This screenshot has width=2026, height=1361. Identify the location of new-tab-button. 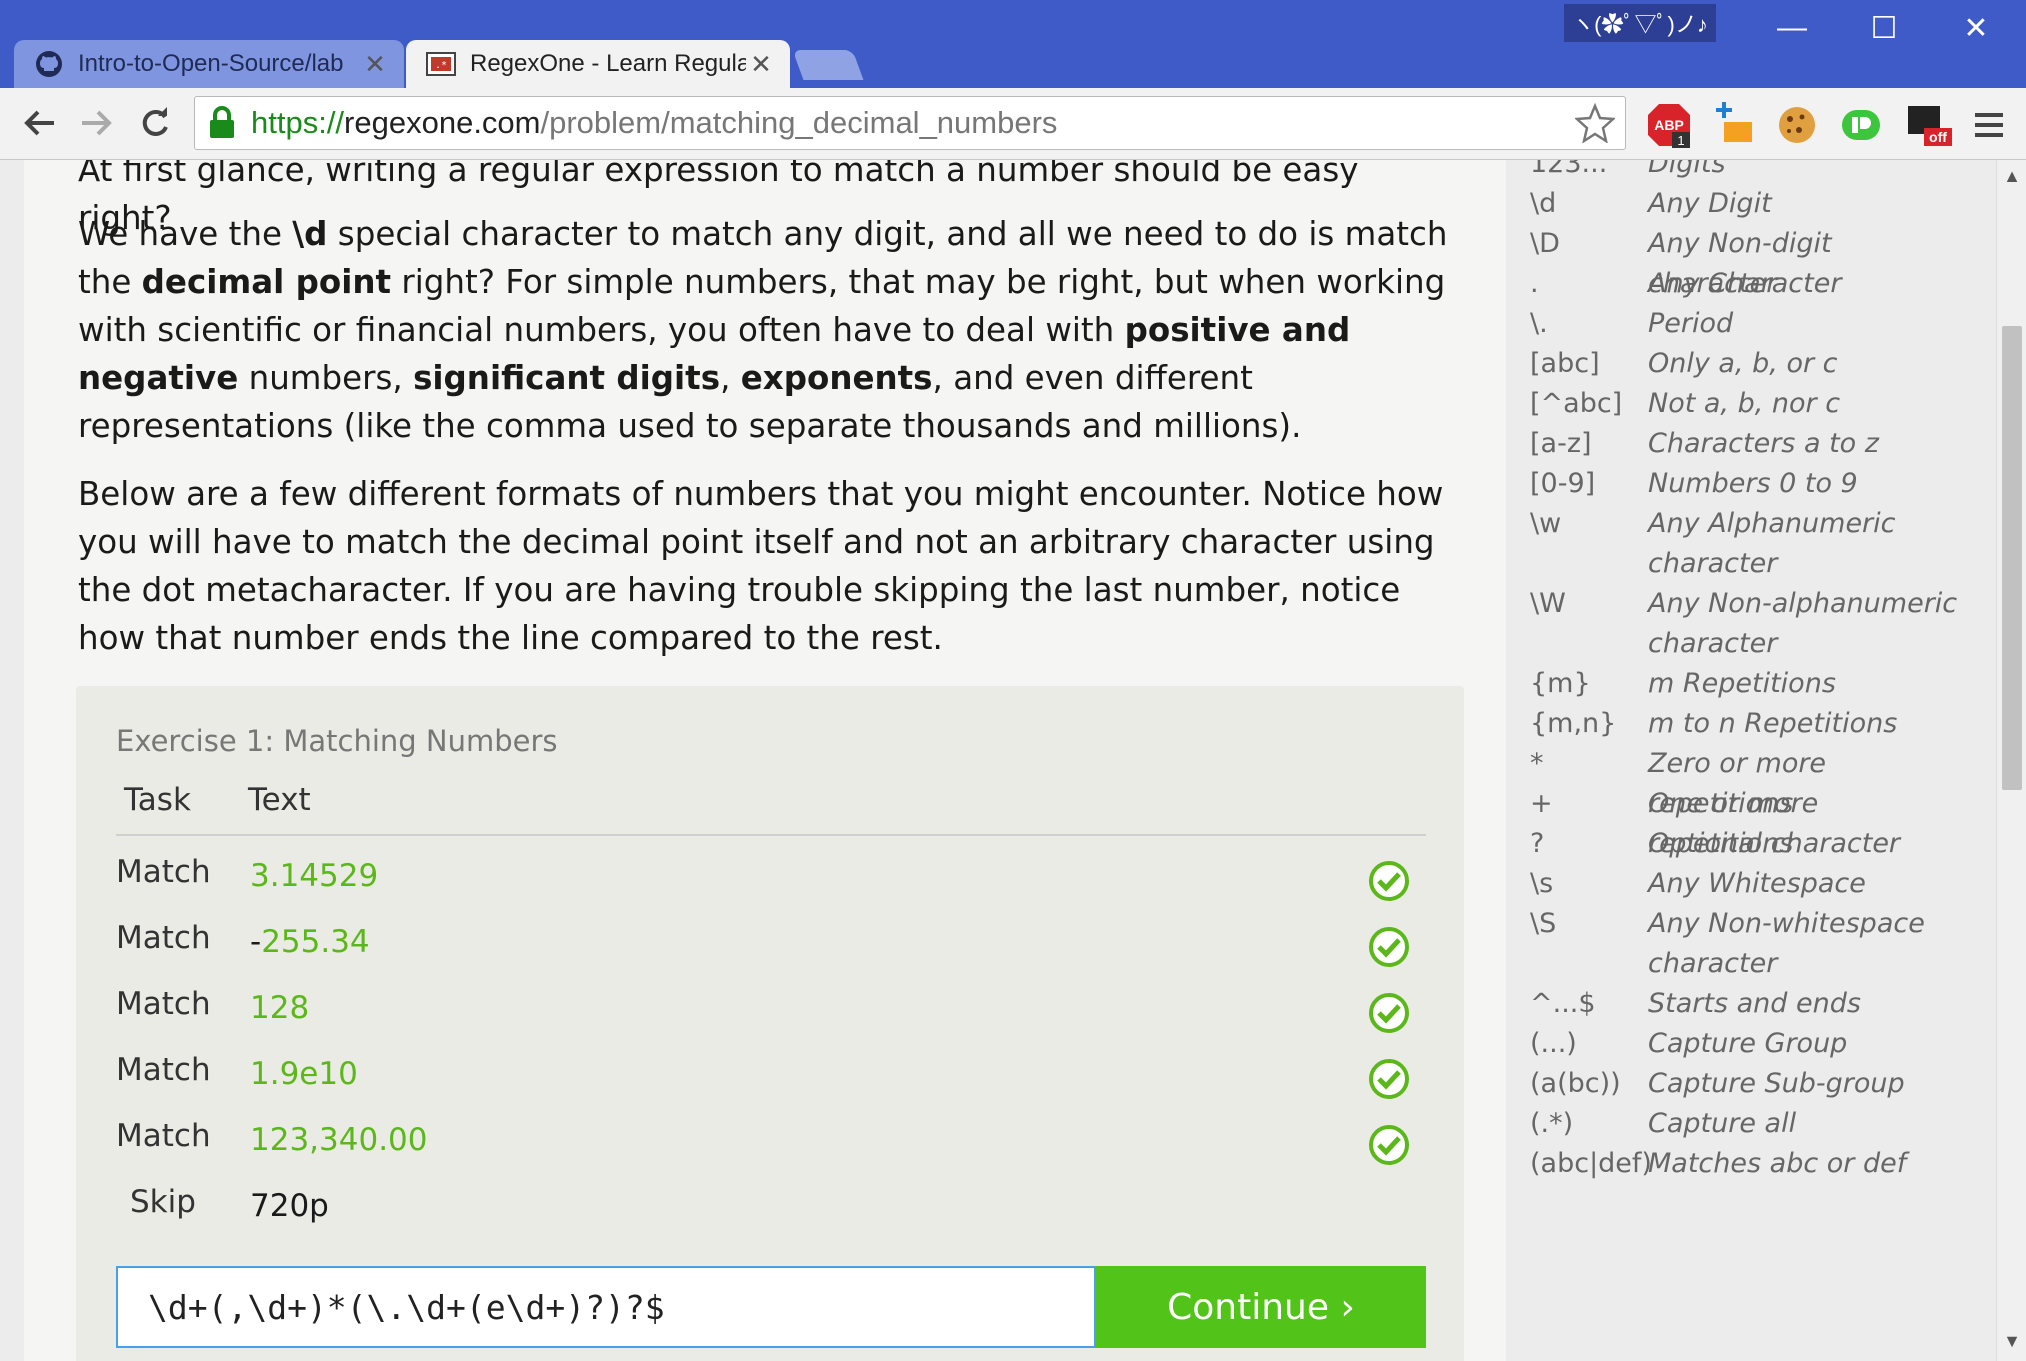
(828, 65).